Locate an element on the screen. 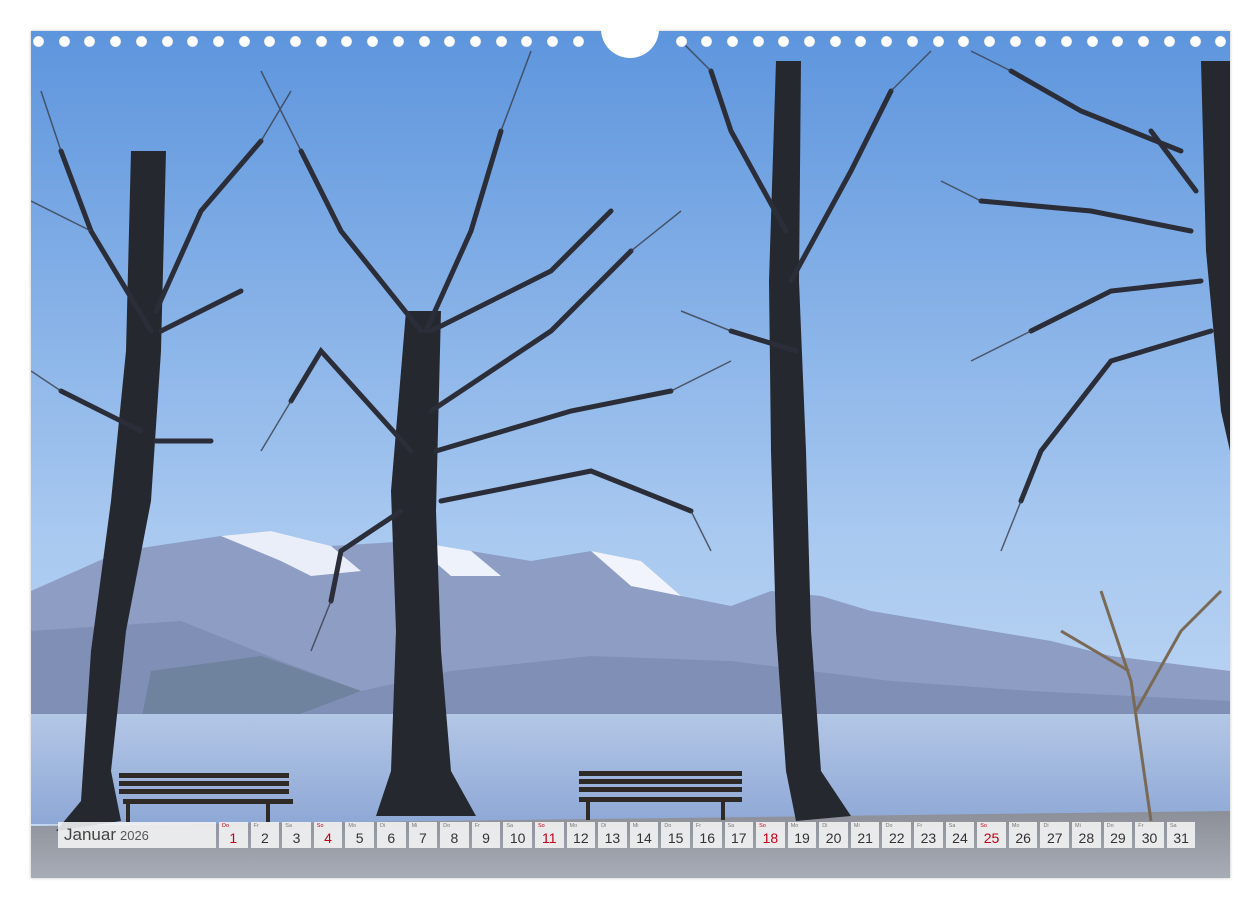 The image size is (1260, 908). day-cell: Fr 30 is located at coordinates (1149, 835).